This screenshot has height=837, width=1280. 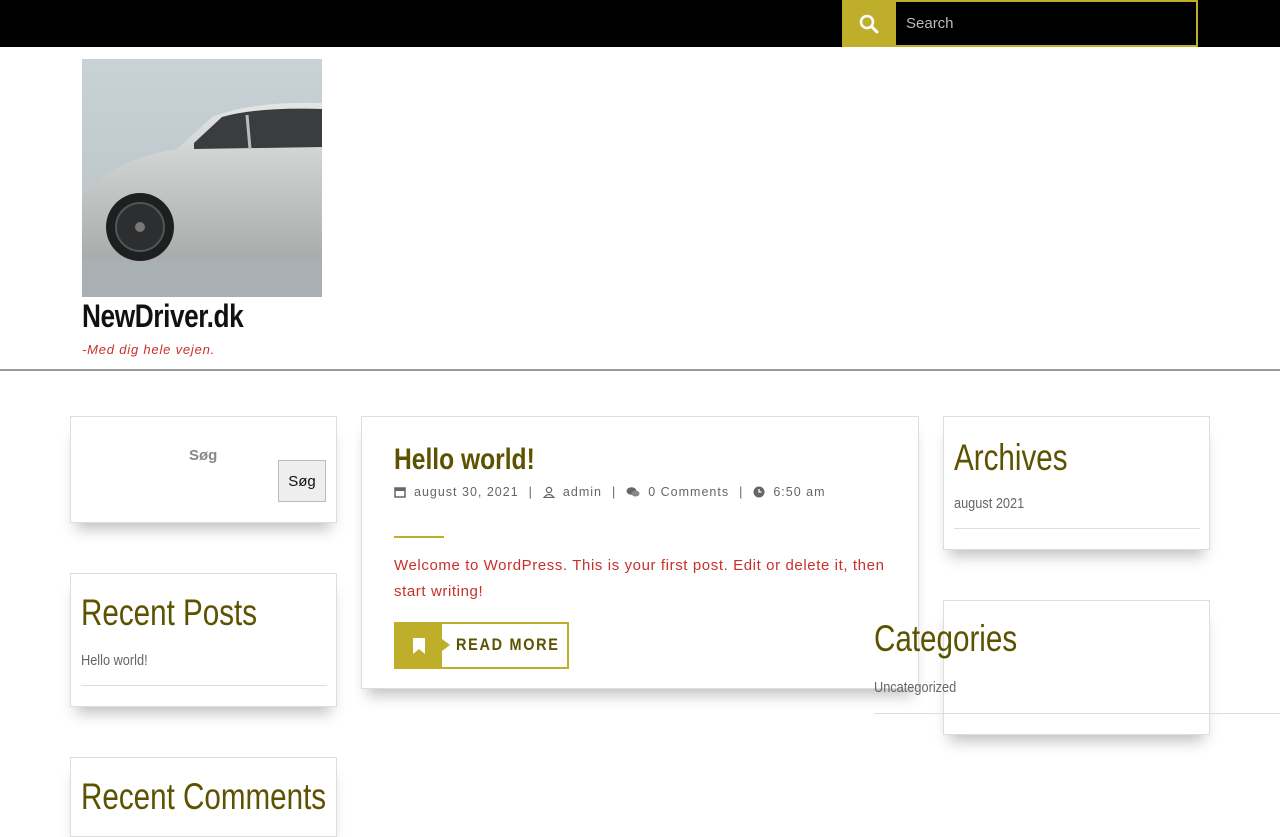 What do you see at coordinates (202, 178) in the screenshot?
I see `header-car-image` at bounding box center [202, 178].